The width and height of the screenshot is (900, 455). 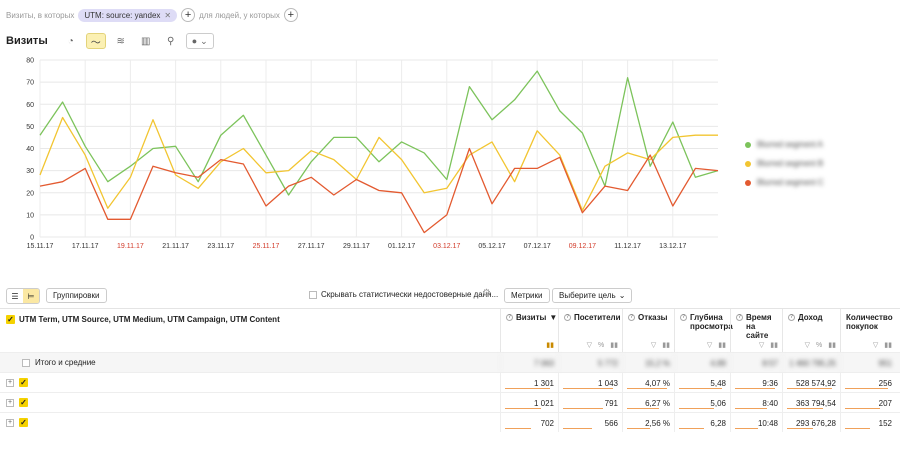 What do you see at coordinates (627, 246) in the screenshot?
I see `x-tick-label: 11.12.17` at bounding box center [627, 246].